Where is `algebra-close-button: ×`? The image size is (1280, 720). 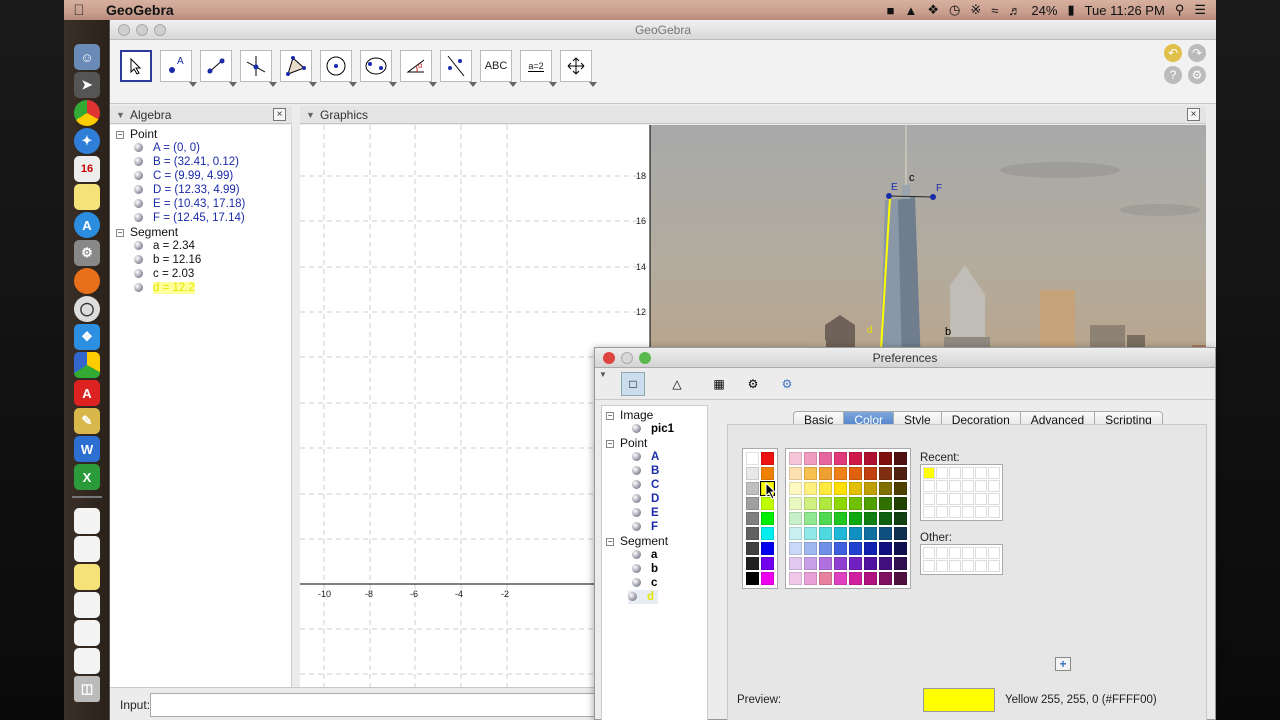
algebra-close-button: × is located at coordinates (279, 114).